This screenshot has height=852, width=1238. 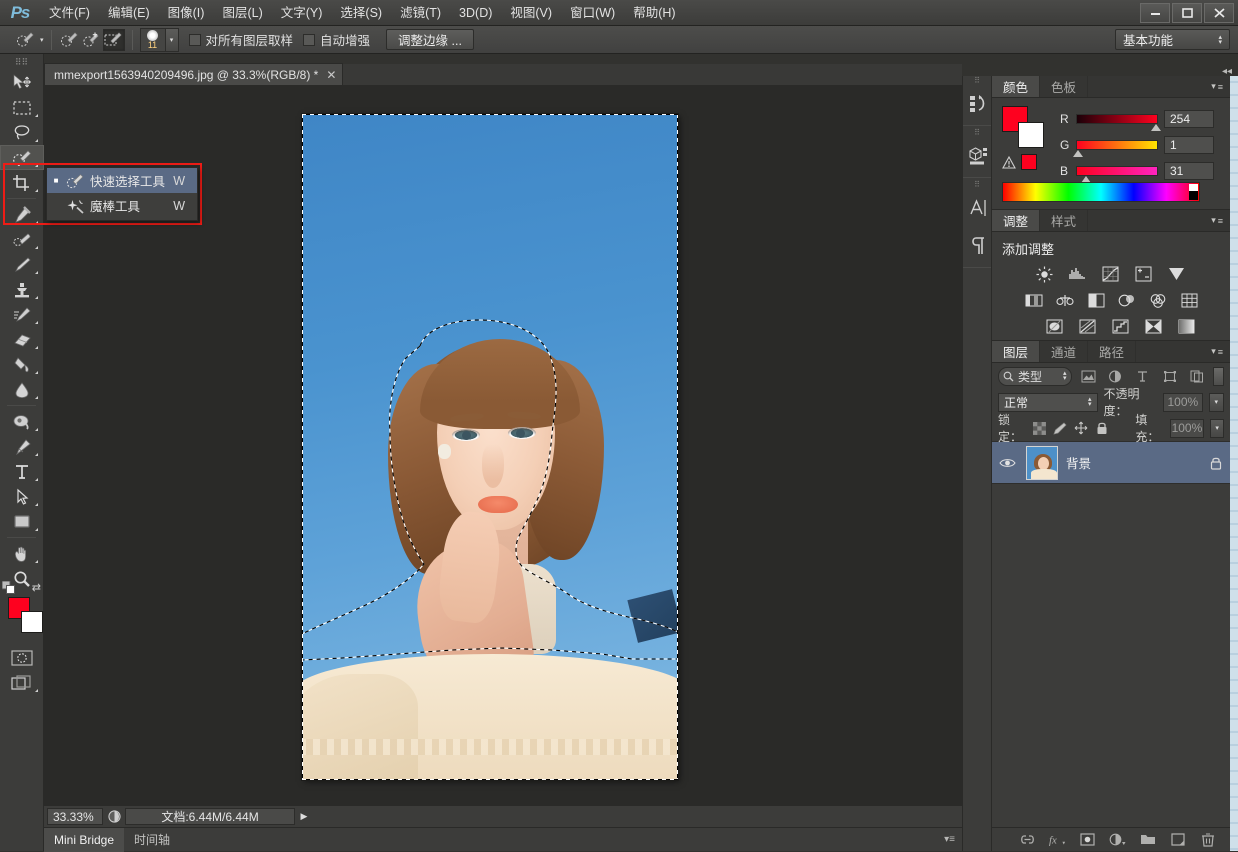 I want to click on pen-tool, so click(x=22, y=446).